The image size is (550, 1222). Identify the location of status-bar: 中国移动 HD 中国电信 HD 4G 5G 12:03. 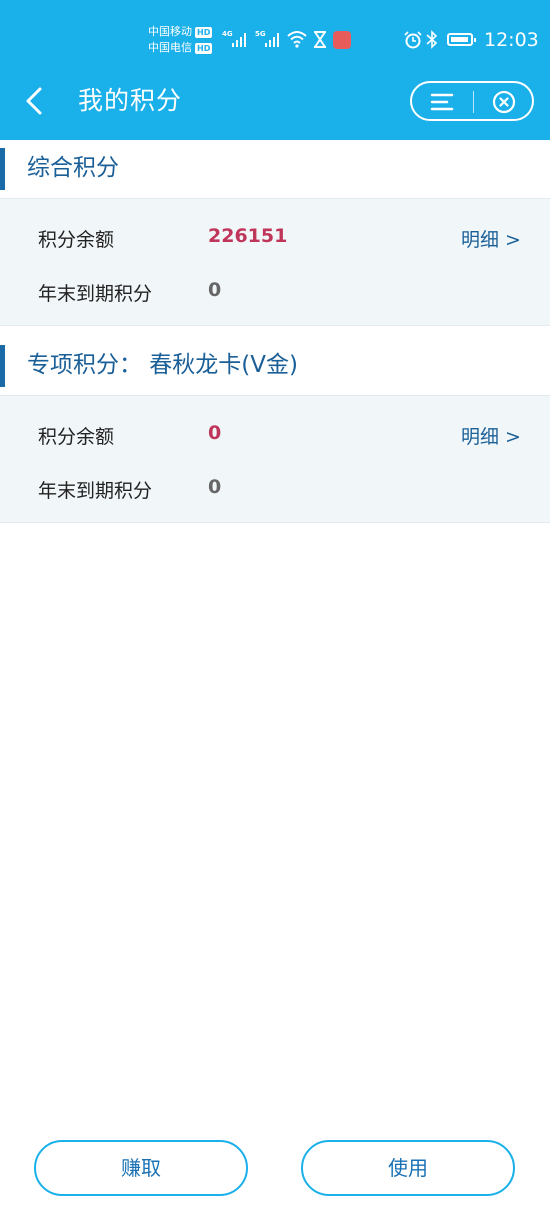
(275, 32).